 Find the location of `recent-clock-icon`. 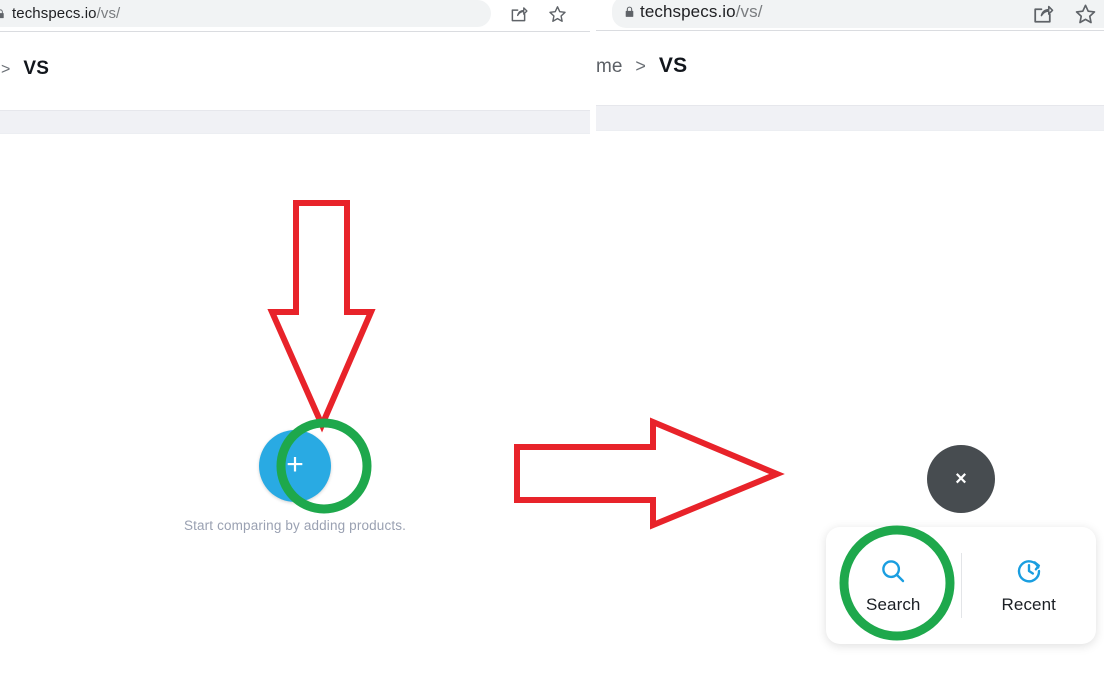

recent-clock-icon is located at coordinates (1028, 571).